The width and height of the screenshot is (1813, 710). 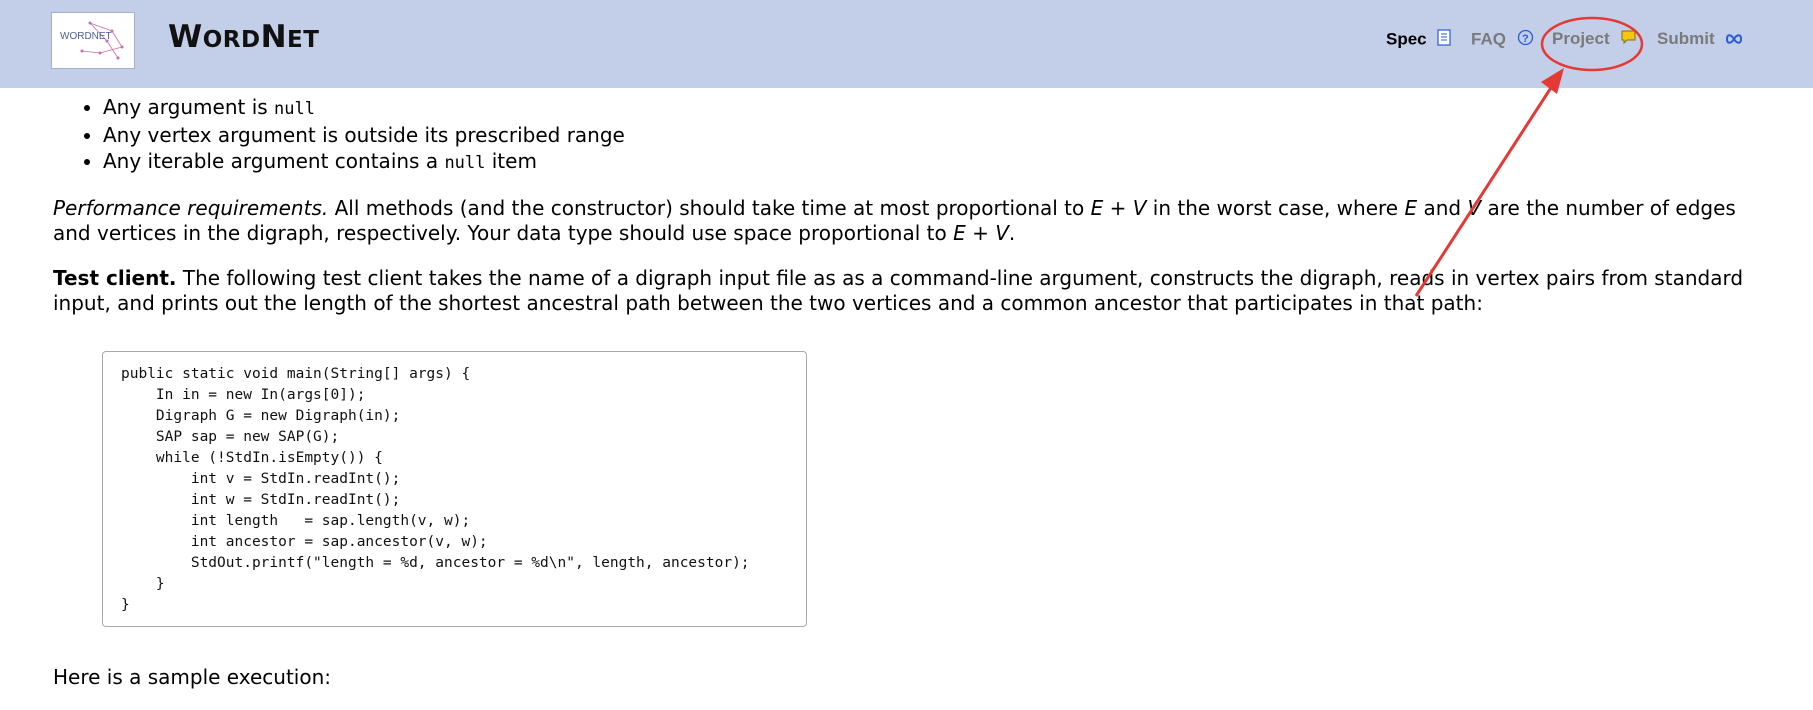 I want to click on title-part: ET, so click(x=303, y=40).